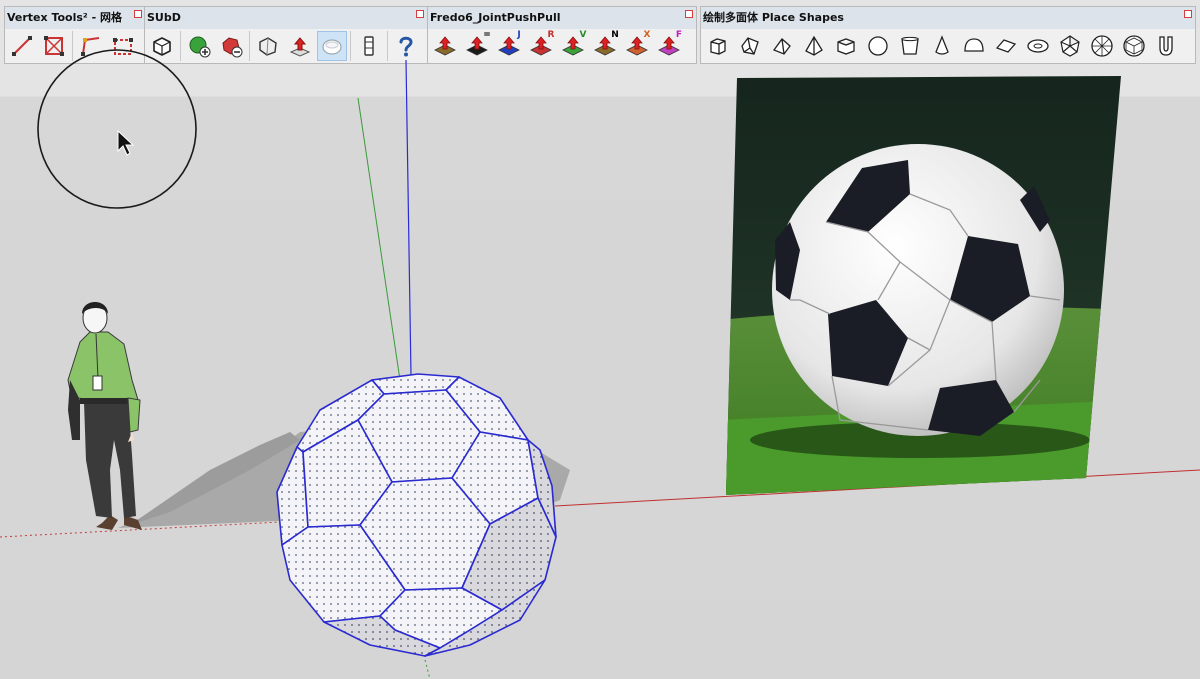  I want to click on low-poly-soccer-ball, so click(416, 515).